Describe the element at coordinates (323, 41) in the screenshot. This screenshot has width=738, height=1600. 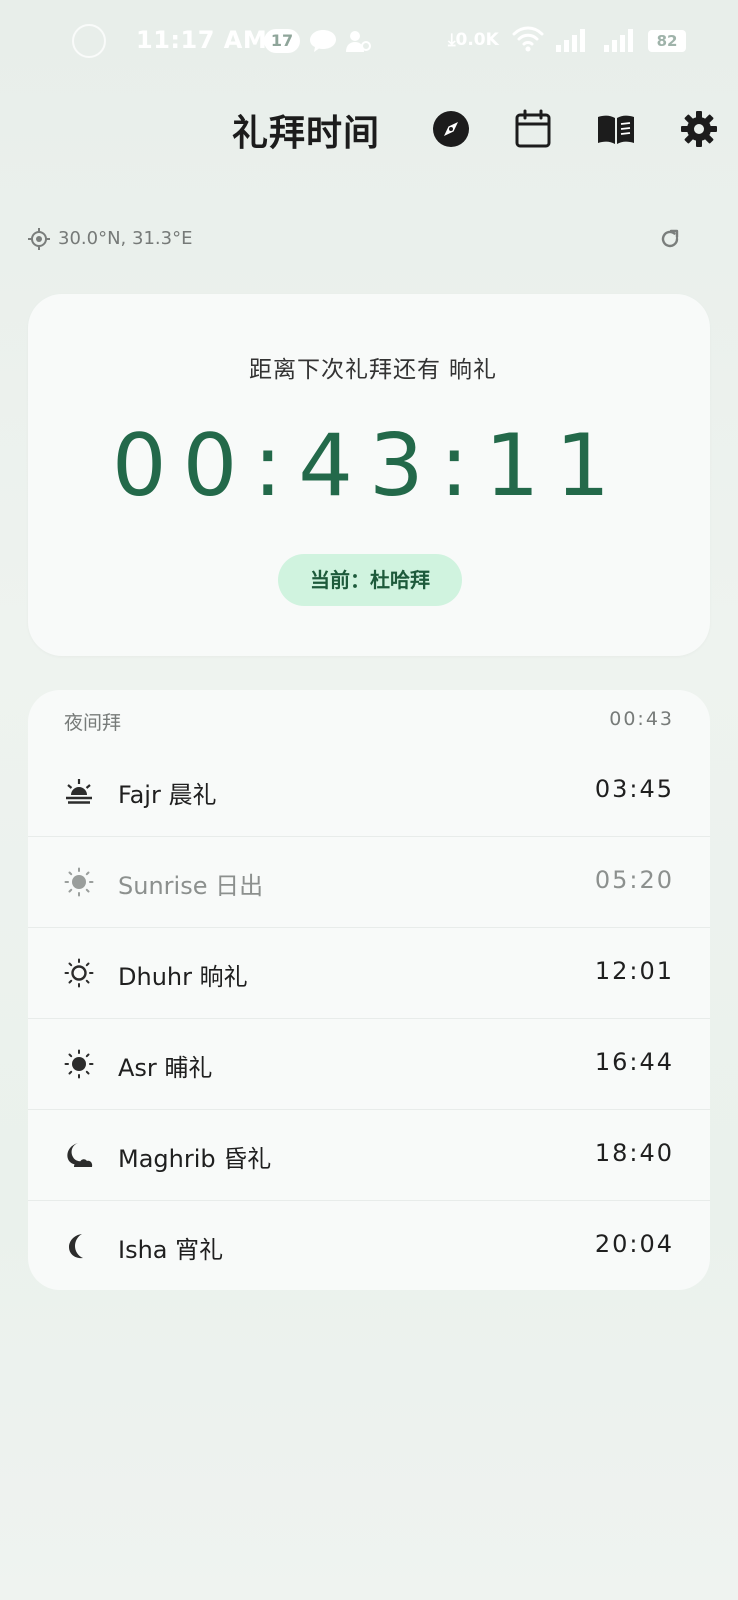
I see `chat-icon` at that location.